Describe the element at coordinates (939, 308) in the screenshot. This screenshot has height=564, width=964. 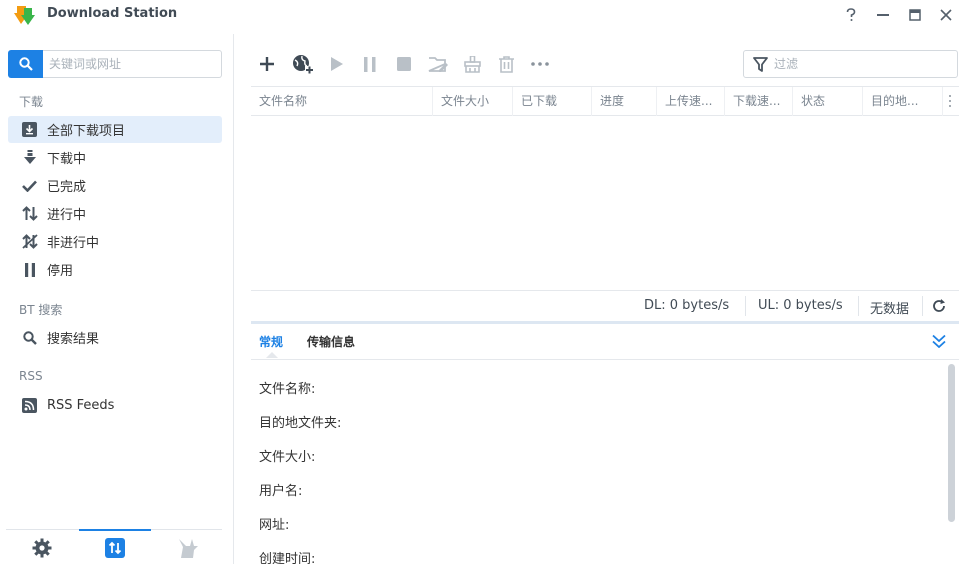
I see `refresh-icon` at that location.